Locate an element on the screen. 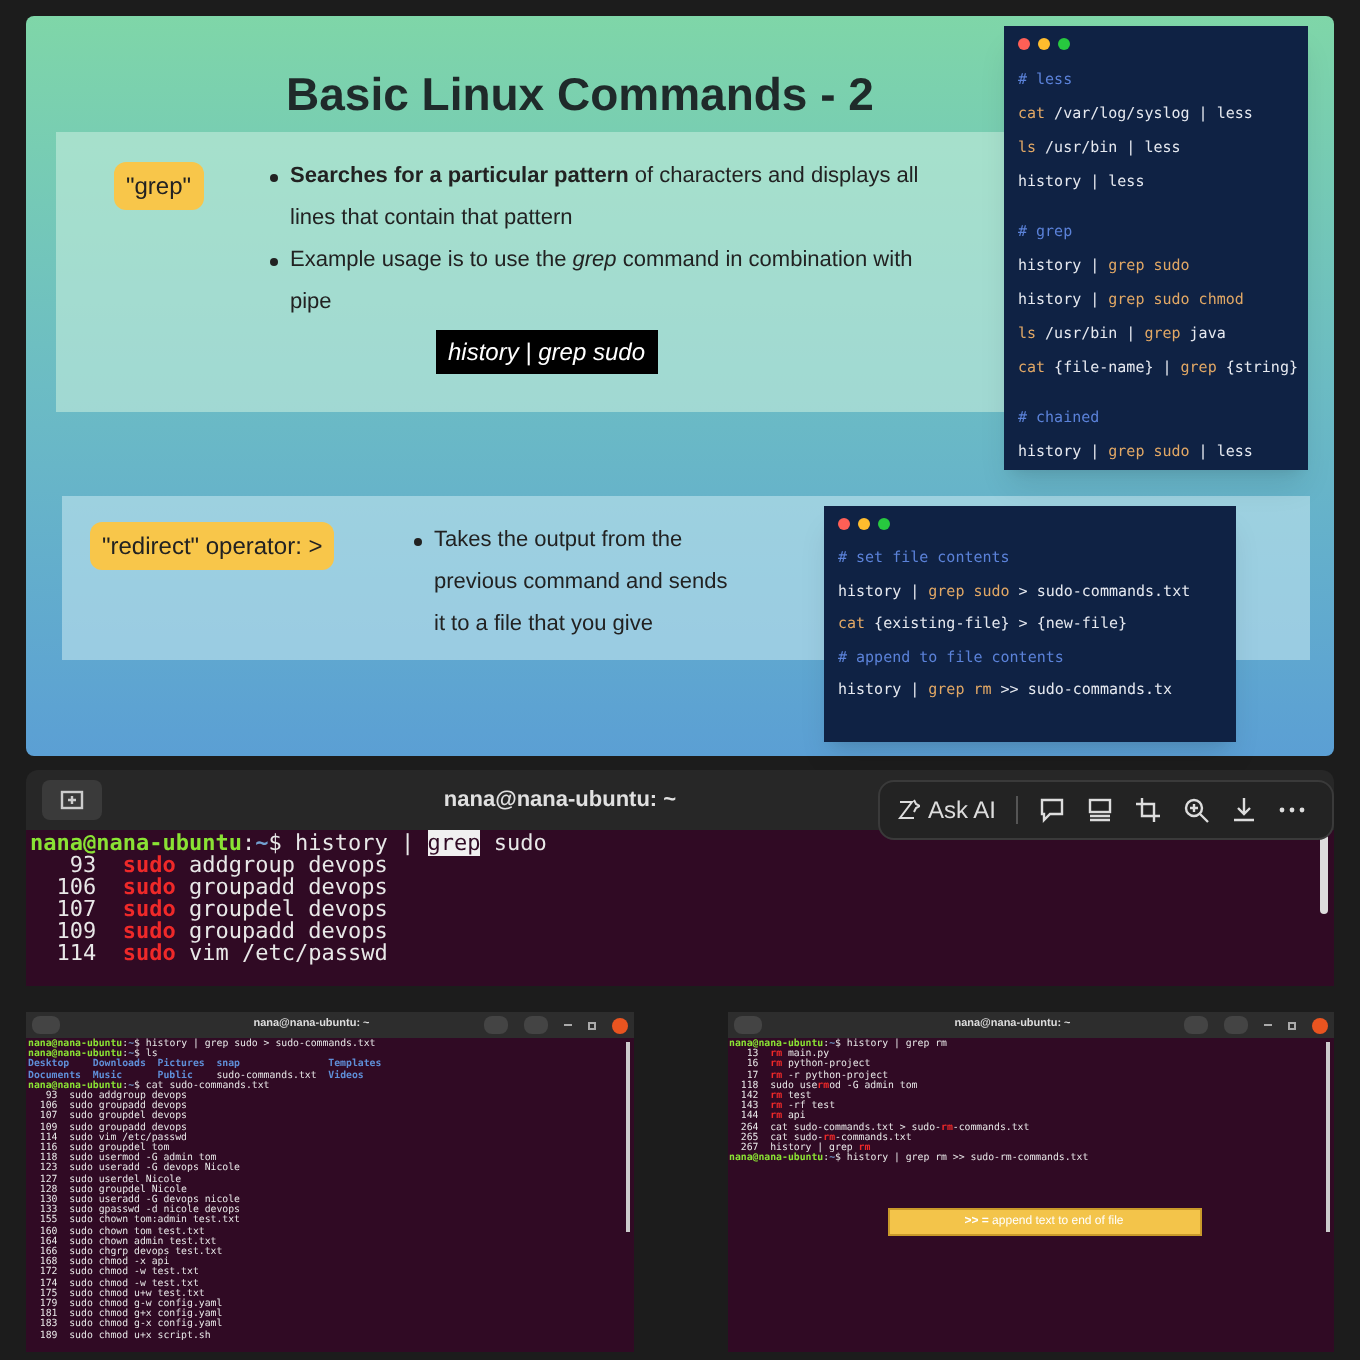 This screenshot has width=1360, height=1360. panel-button is located at coordinates (1100, 810).